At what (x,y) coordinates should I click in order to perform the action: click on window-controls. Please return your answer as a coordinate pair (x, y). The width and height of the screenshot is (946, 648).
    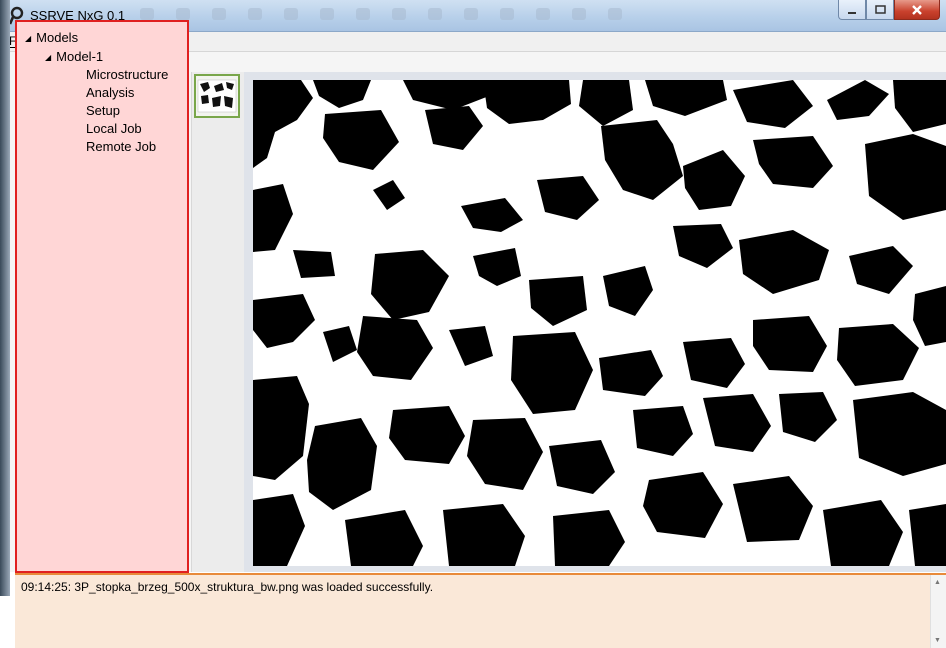
    Looking at the image, I should click on (889, 11).